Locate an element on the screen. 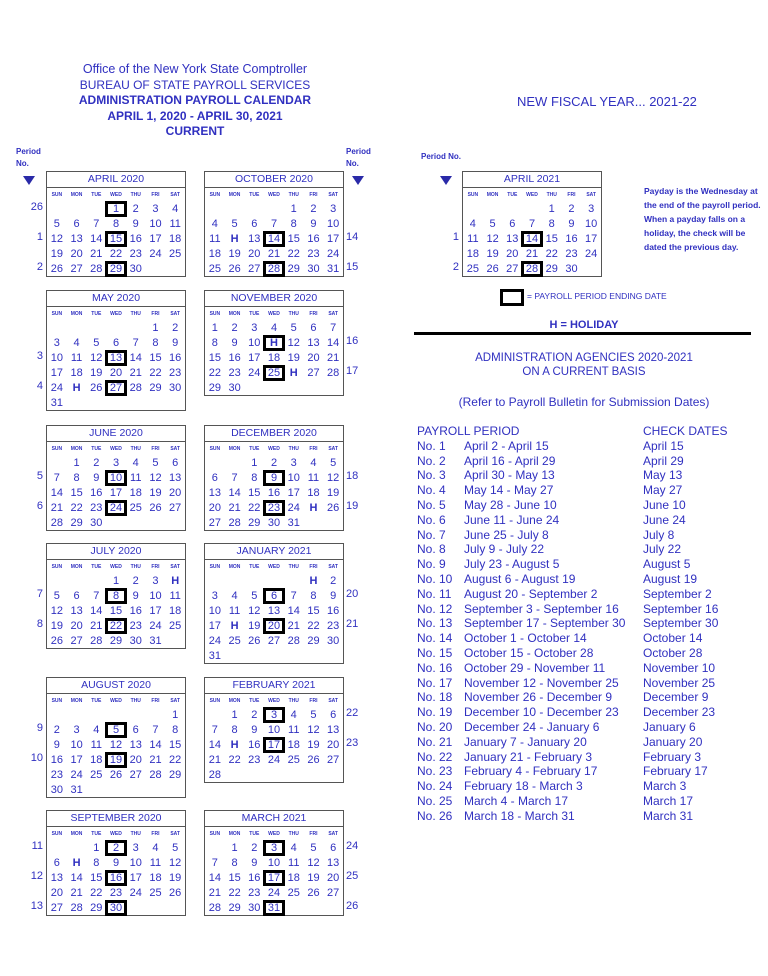  period-number-cell: No. 18 is located at coordinates (435, 697).